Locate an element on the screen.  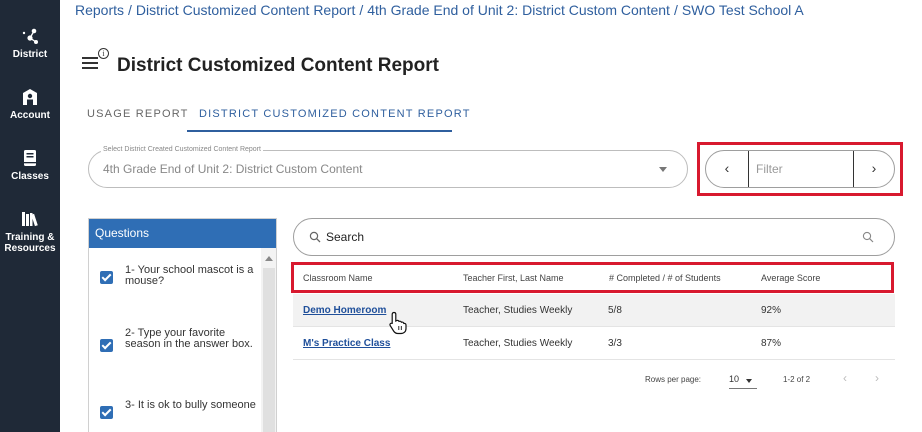
breadcrumb-item-reports: Reports is located at coordinates (99, 10).